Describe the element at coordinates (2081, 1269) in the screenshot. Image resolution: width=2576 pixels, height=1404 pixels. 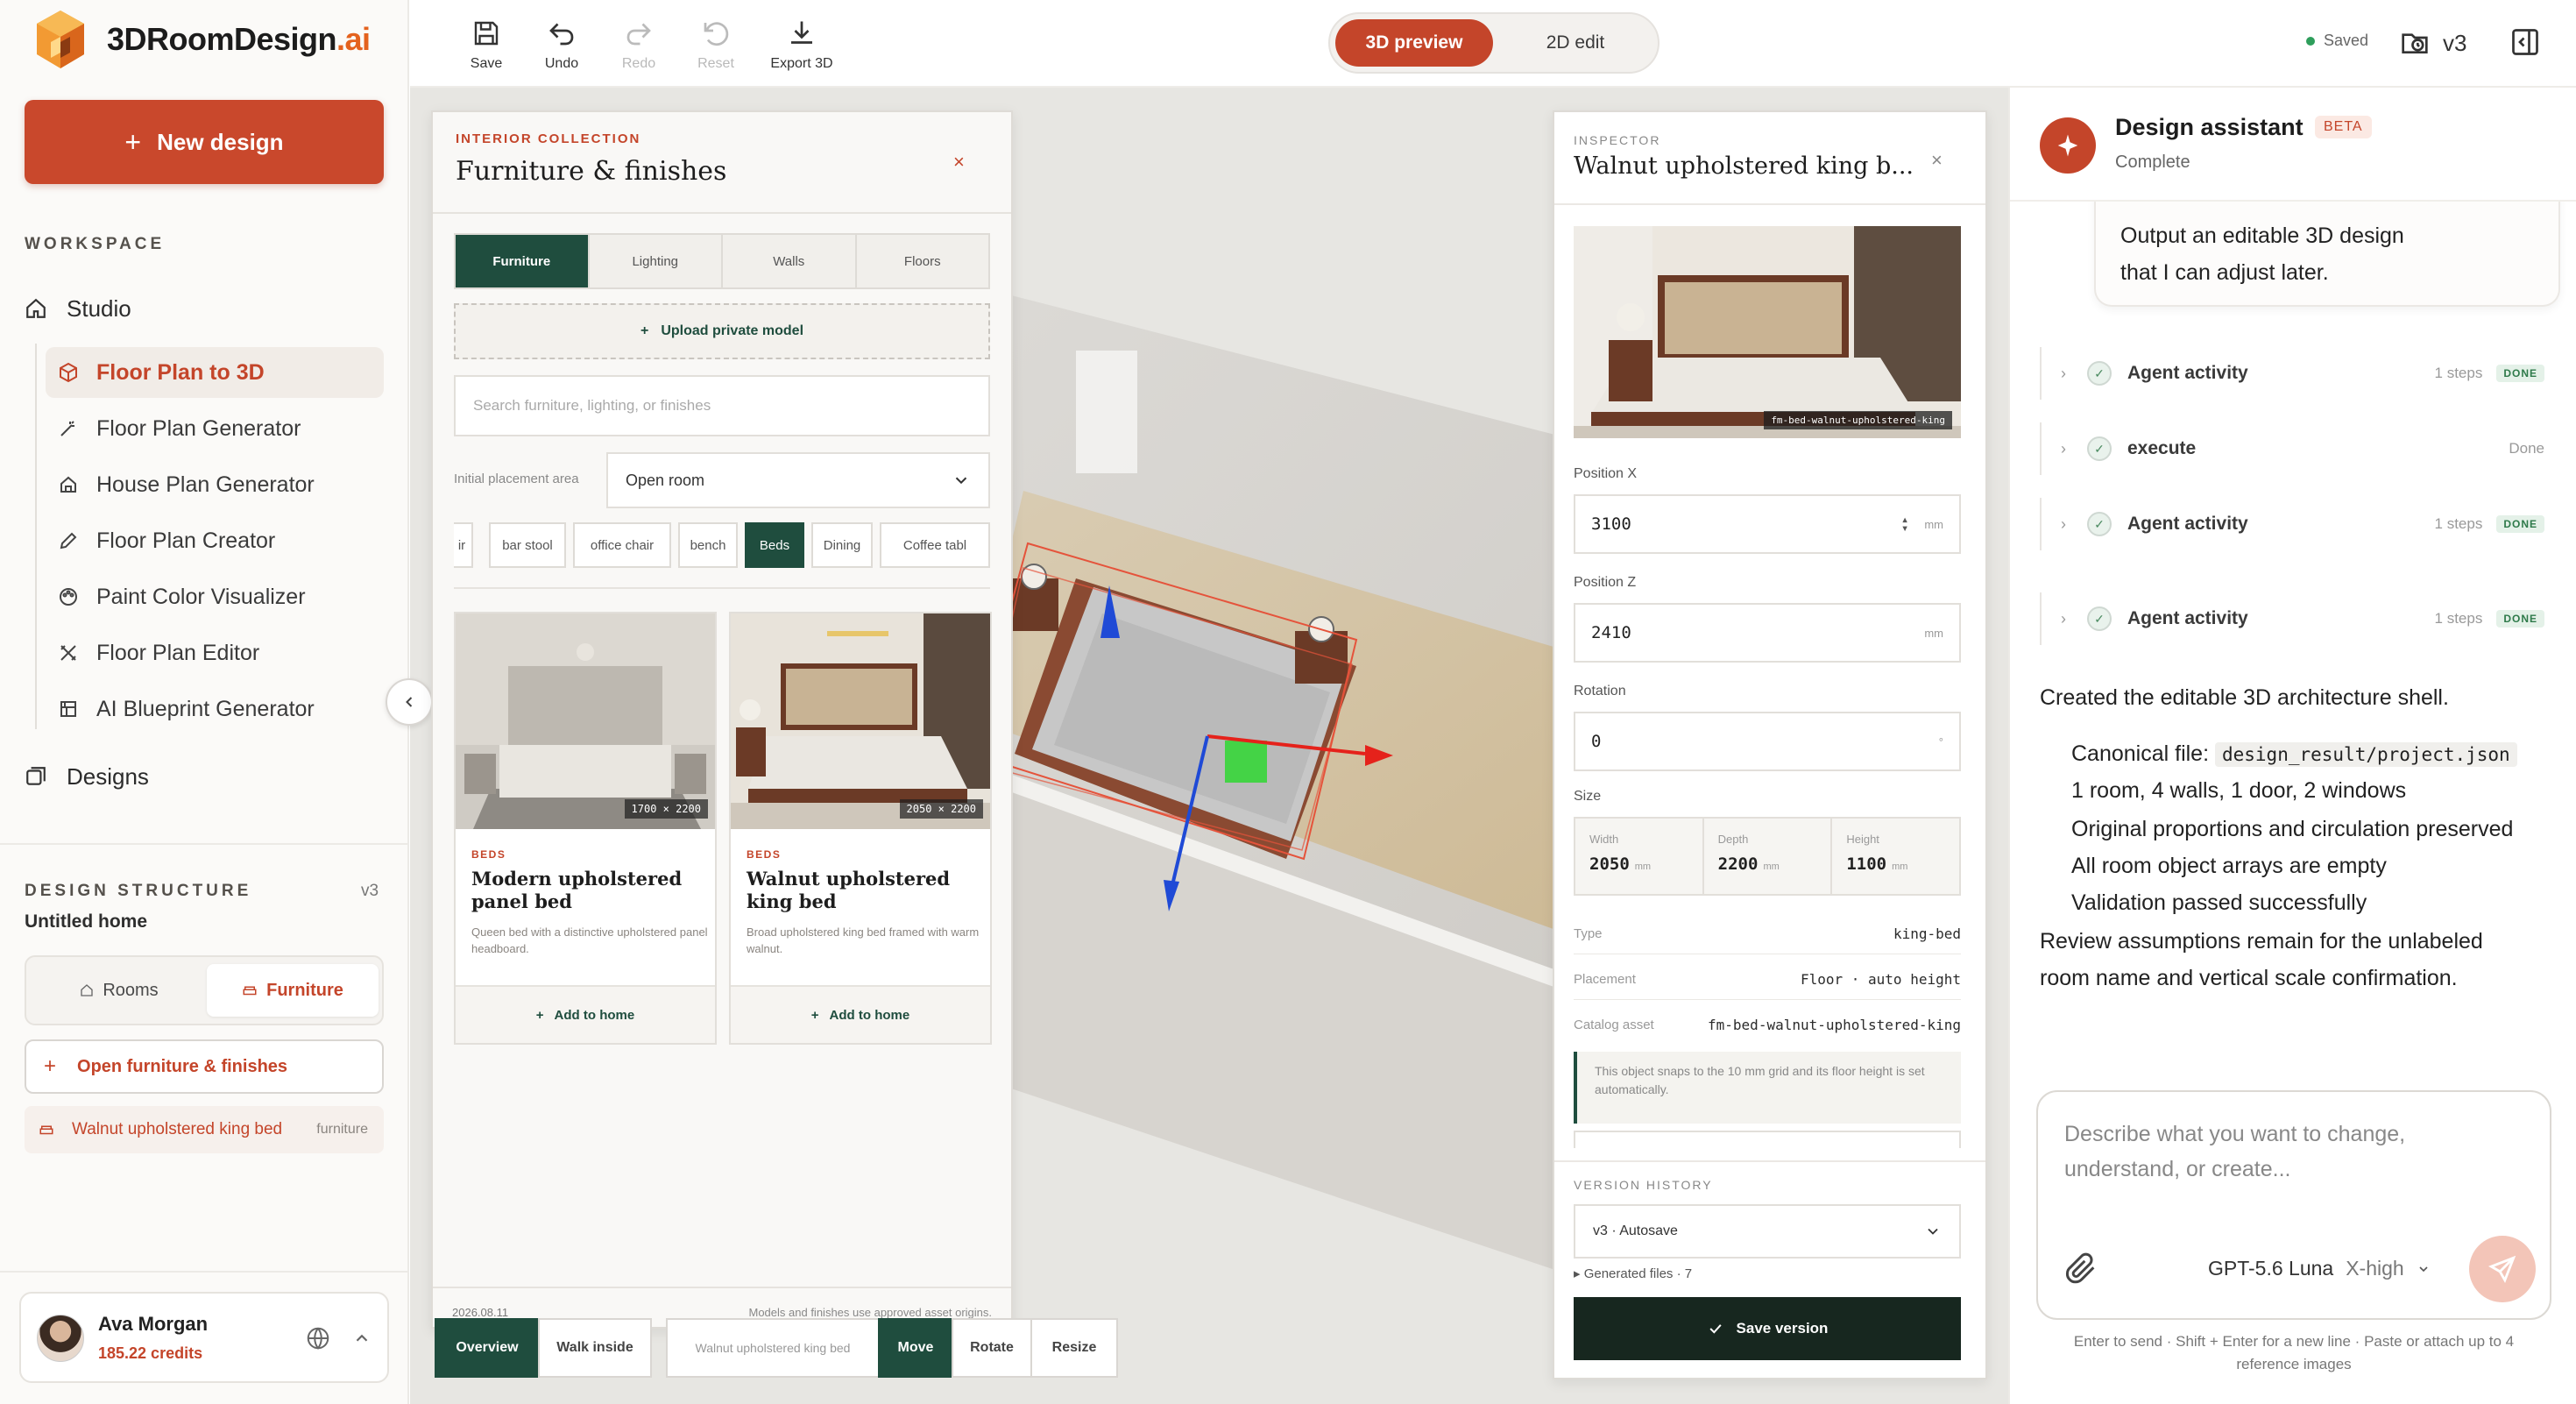
I see `paperclip-icon` at that location.